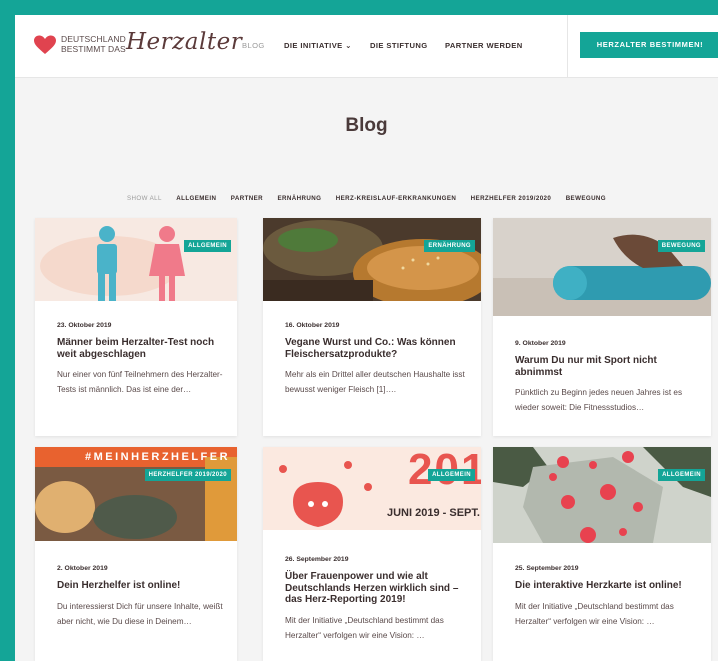  Describe the element at coordinates (434, 513) in the screenshot. I see `thumbnail-period: JUNI 2019 - SEPT. 2` at that location.